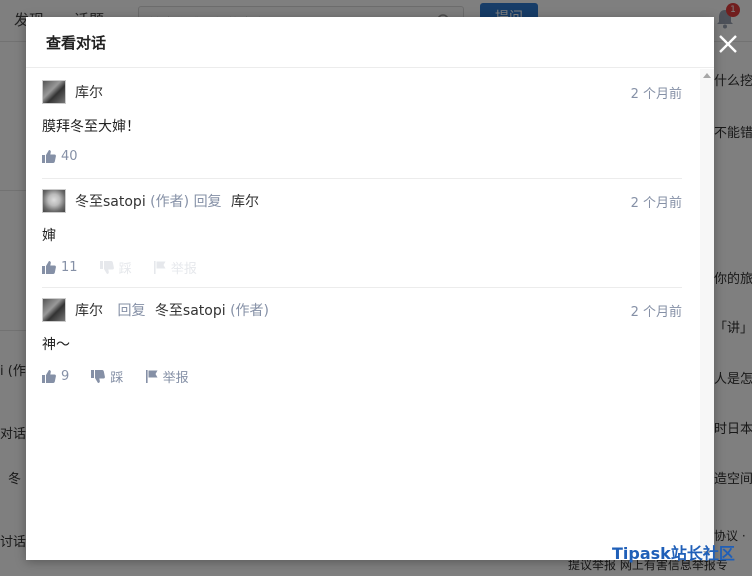 This screenshot has width=752, height=576. What do you see at coordinates (728, 44) in the screenshot?
I see `close-icon` at bounding box center [728, 44].